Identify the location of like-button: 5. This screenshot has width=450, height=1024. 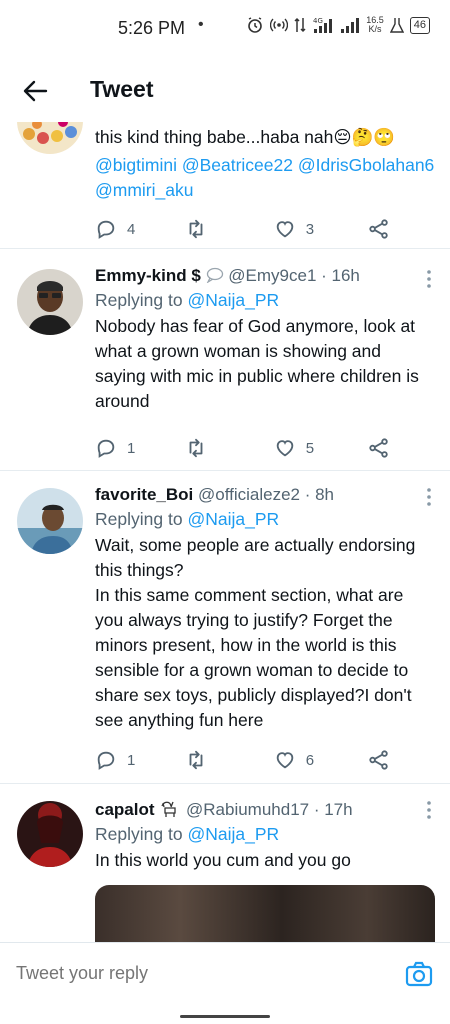
(321, 448).